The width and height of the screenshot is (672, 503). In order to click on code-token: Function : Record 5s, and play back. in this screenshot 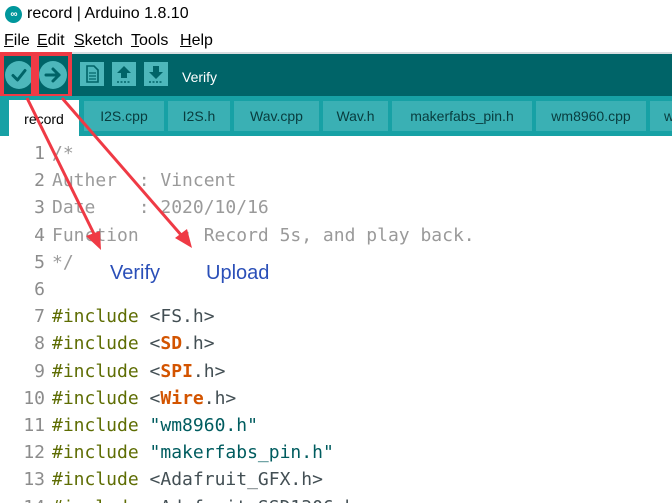, I will do `click(263, 235)`.